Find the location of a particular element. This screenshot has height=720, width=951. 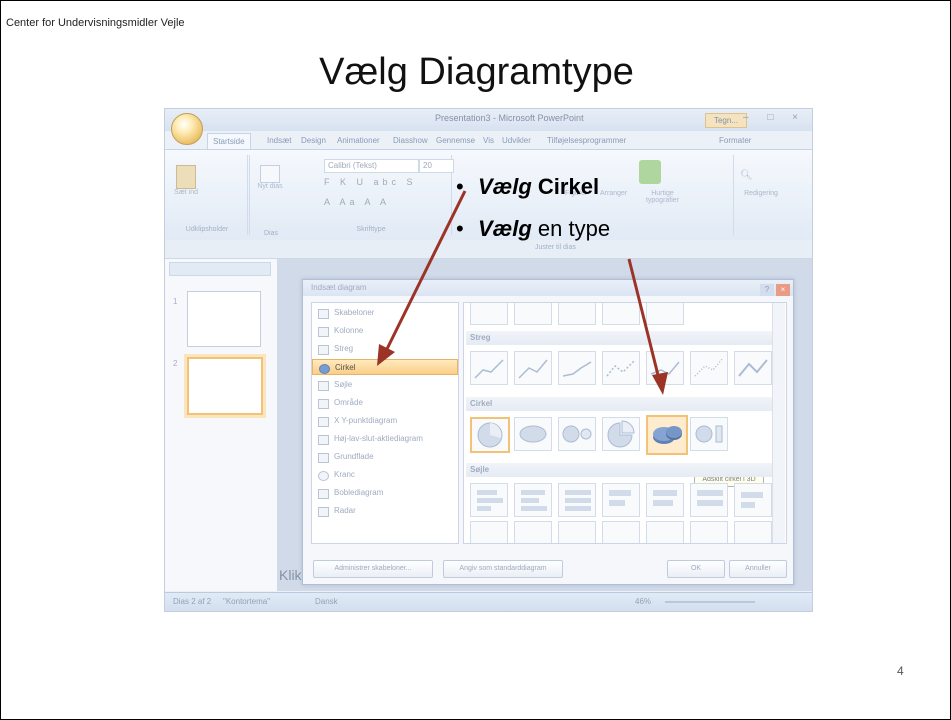

category-xy: X Y-punktdiagram is located at coordinates (385, 421).